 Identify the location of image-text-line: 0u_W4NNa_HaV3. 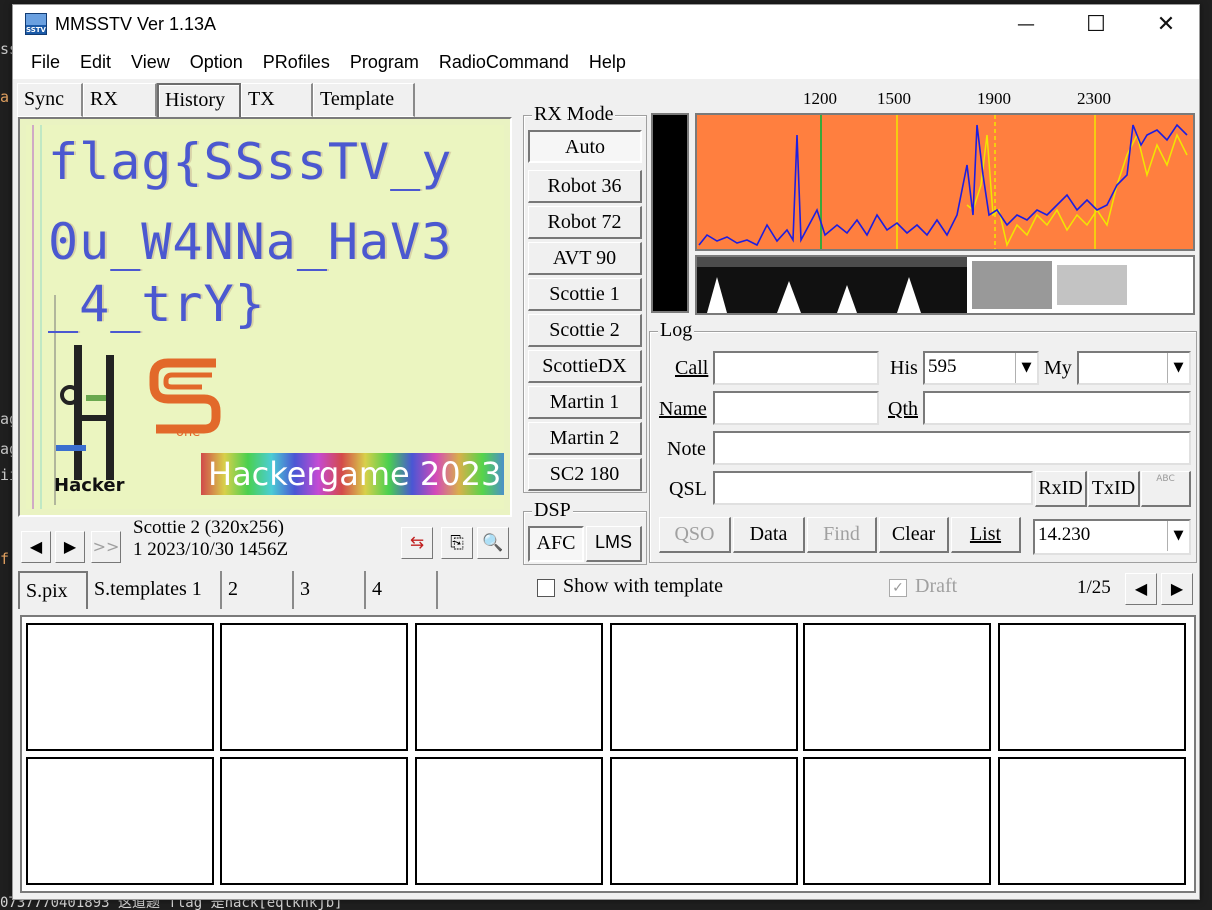
(250, 242).